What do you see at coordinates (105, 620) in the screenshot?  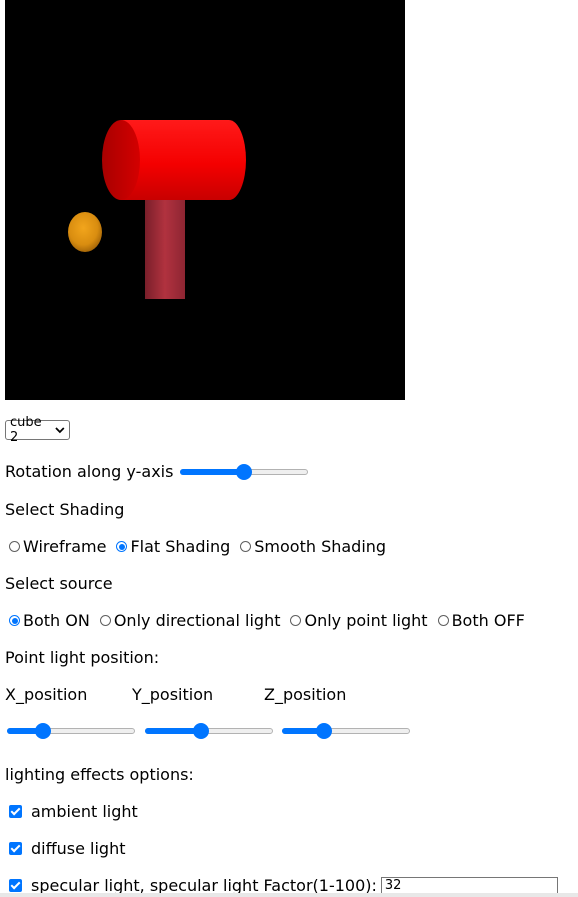 I see `directional-radio` at bounding box center [105, 620].